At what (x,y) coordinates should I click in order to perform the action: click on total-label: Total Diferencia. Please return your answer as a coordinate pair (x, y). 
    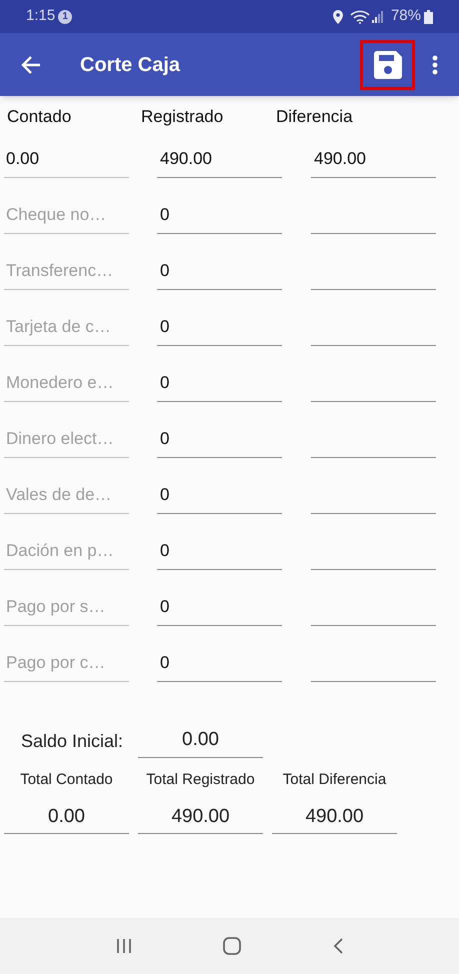
    Looking at the image, I should click on (335, 780).